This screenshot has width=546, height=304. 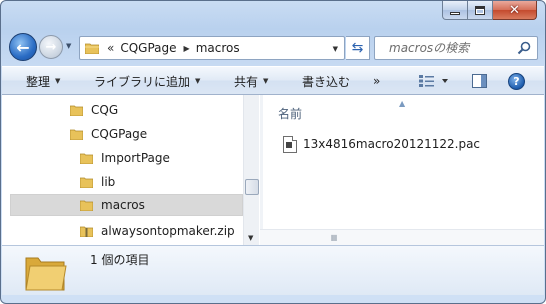 I want to click on more-commands-button: », so click(x=376, y=81).